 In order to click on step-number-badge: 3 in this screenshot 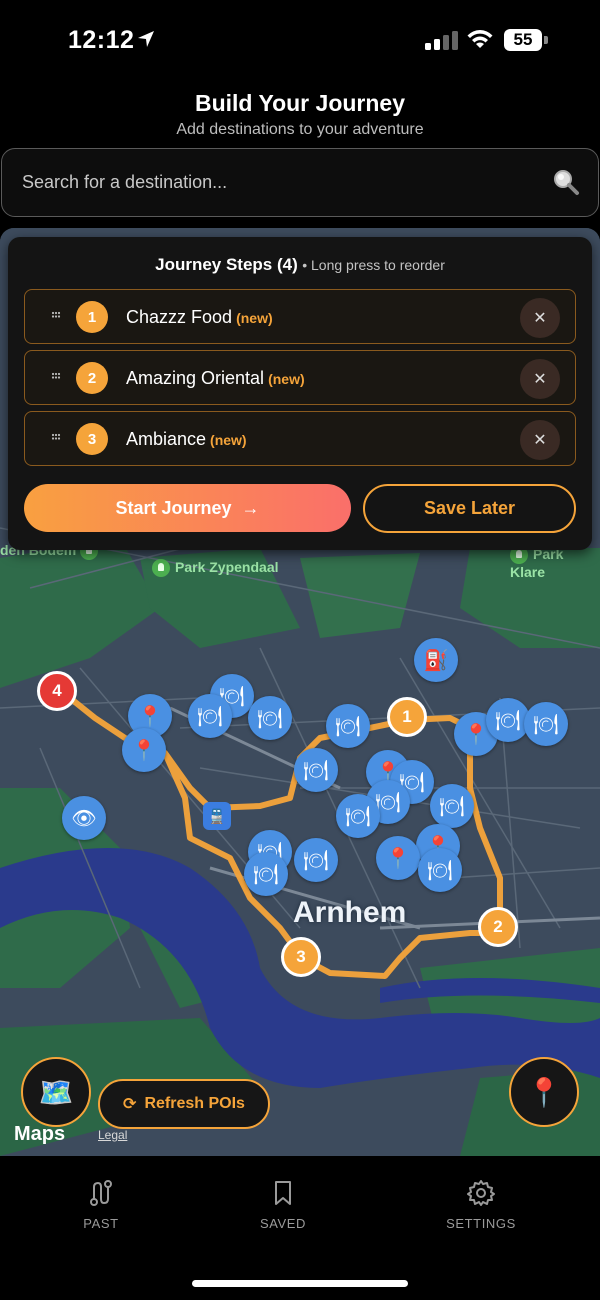, I will do `click(92, 439)`.